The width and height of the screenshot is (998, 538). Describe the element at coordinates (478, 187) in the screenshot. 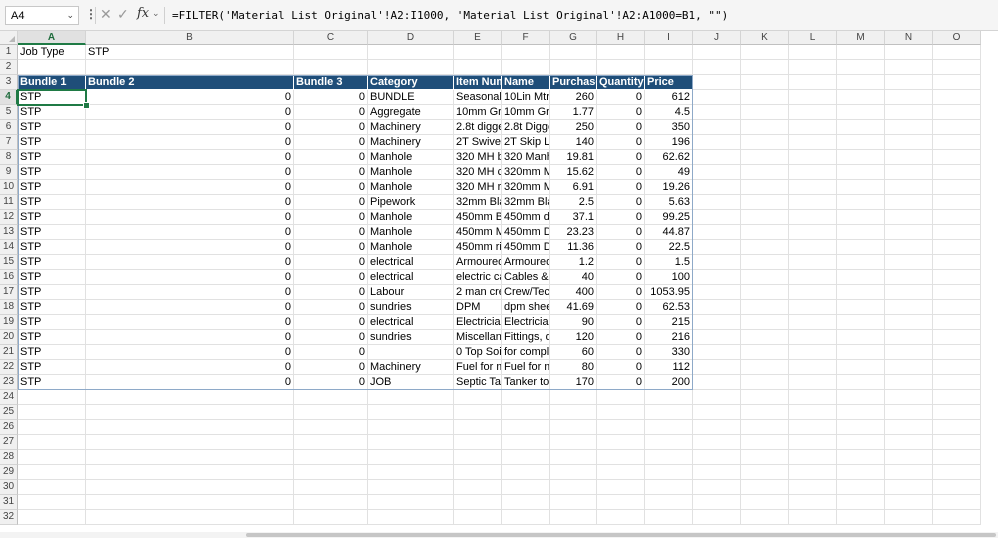

I see `cell: 320 MH ris` at that location.